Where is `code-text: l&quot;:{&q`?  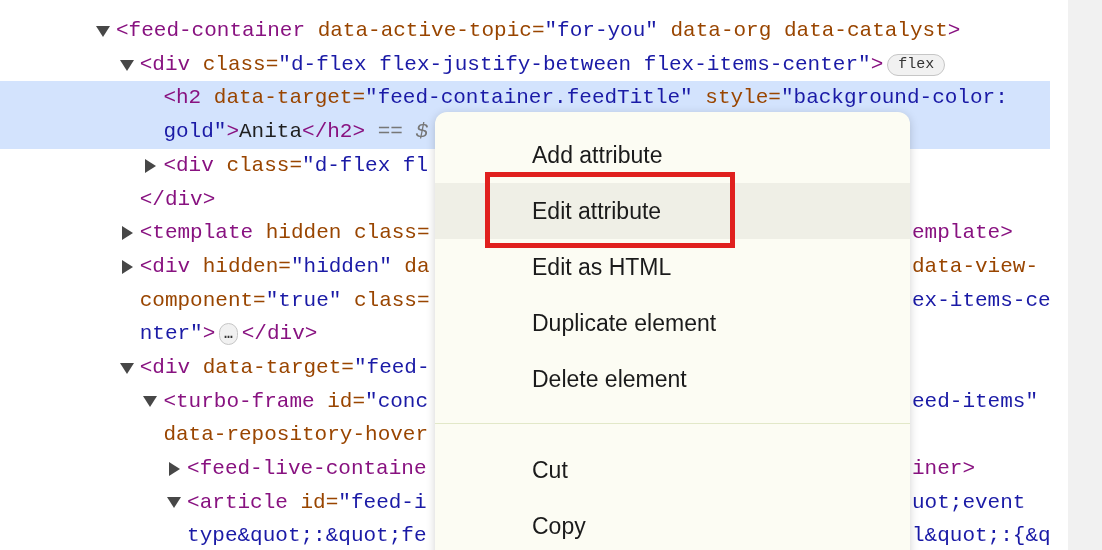
code-text: l&quot;:{&q is located at coordinates (981, 536).